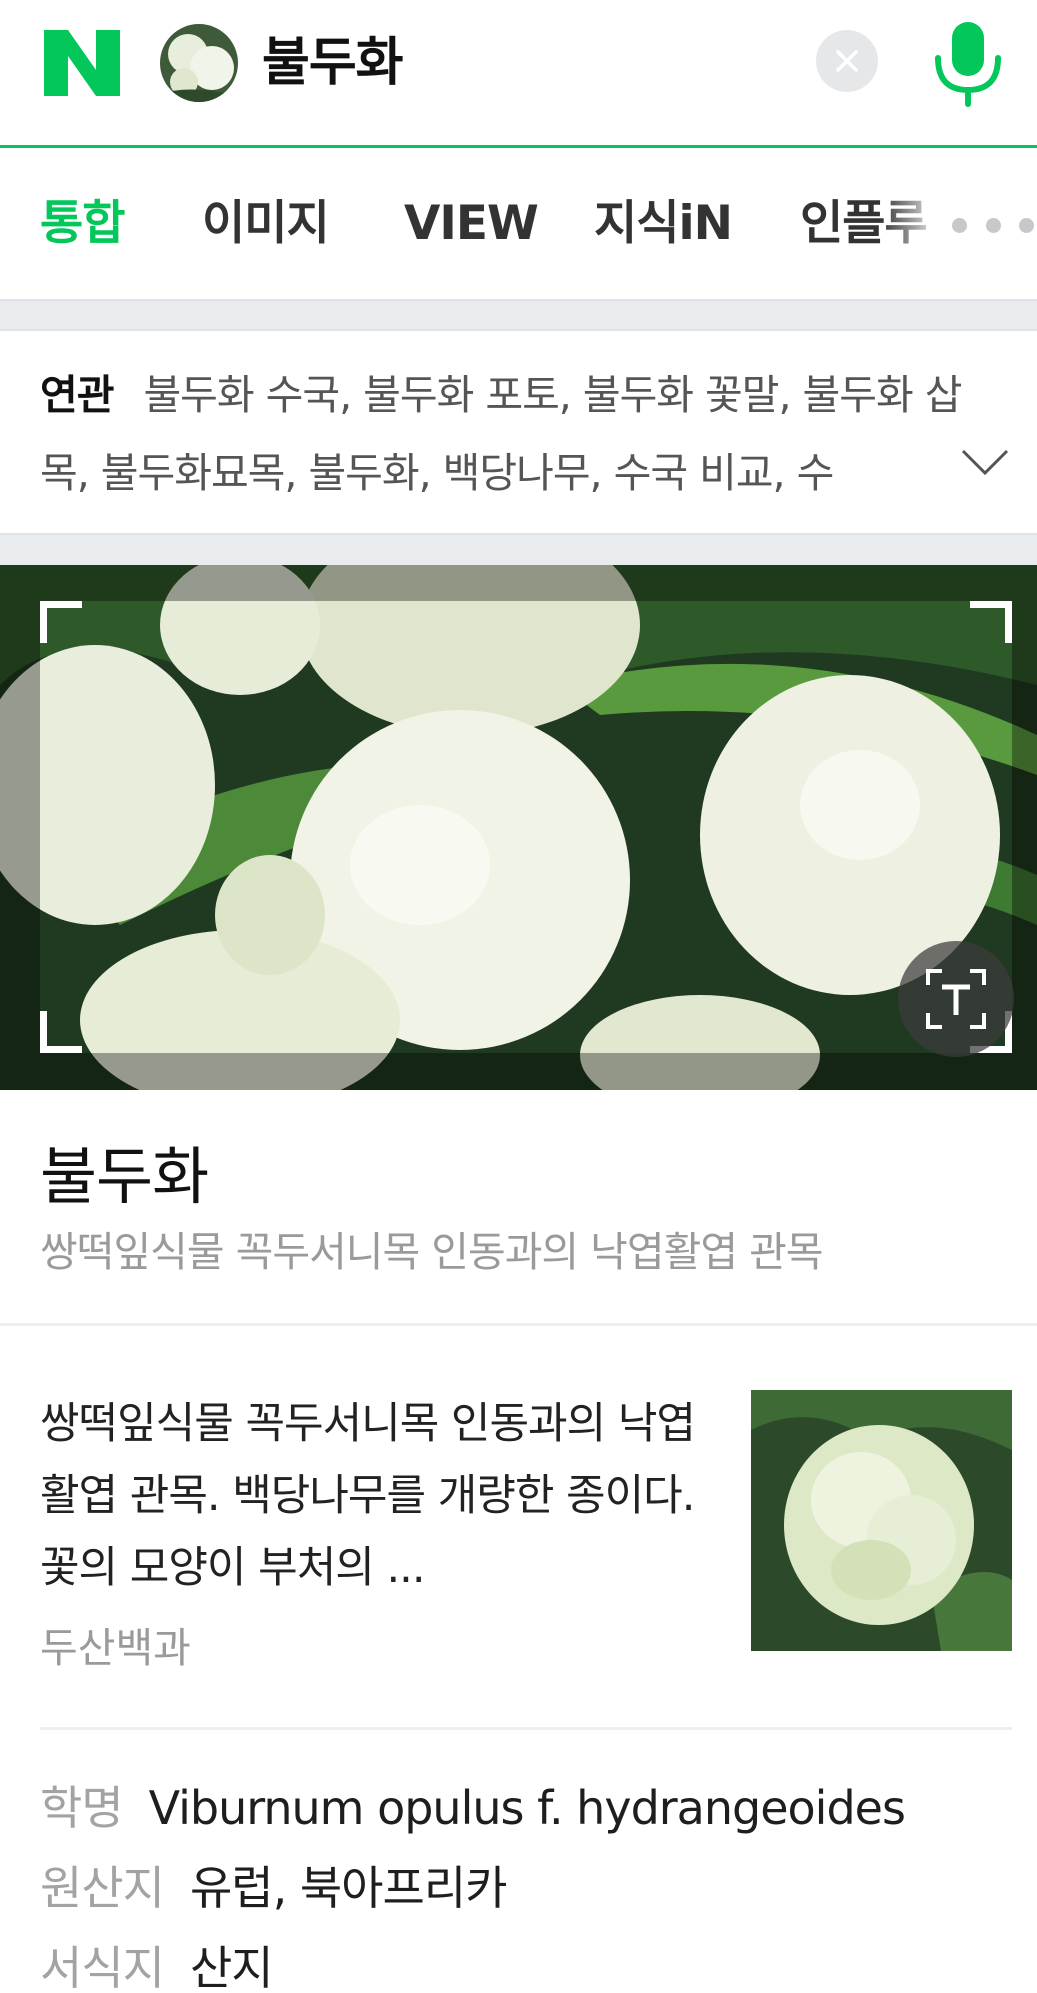  I want to click on search-query: 불두화, so click(333, 63).